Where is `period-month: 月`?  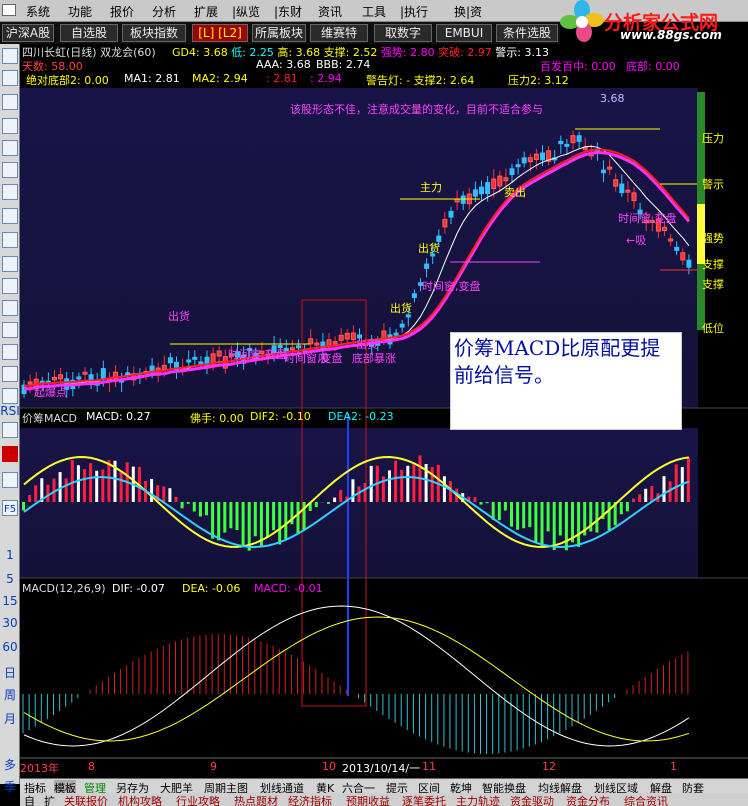 period-month: 月 is located at coordinates (10, 718).